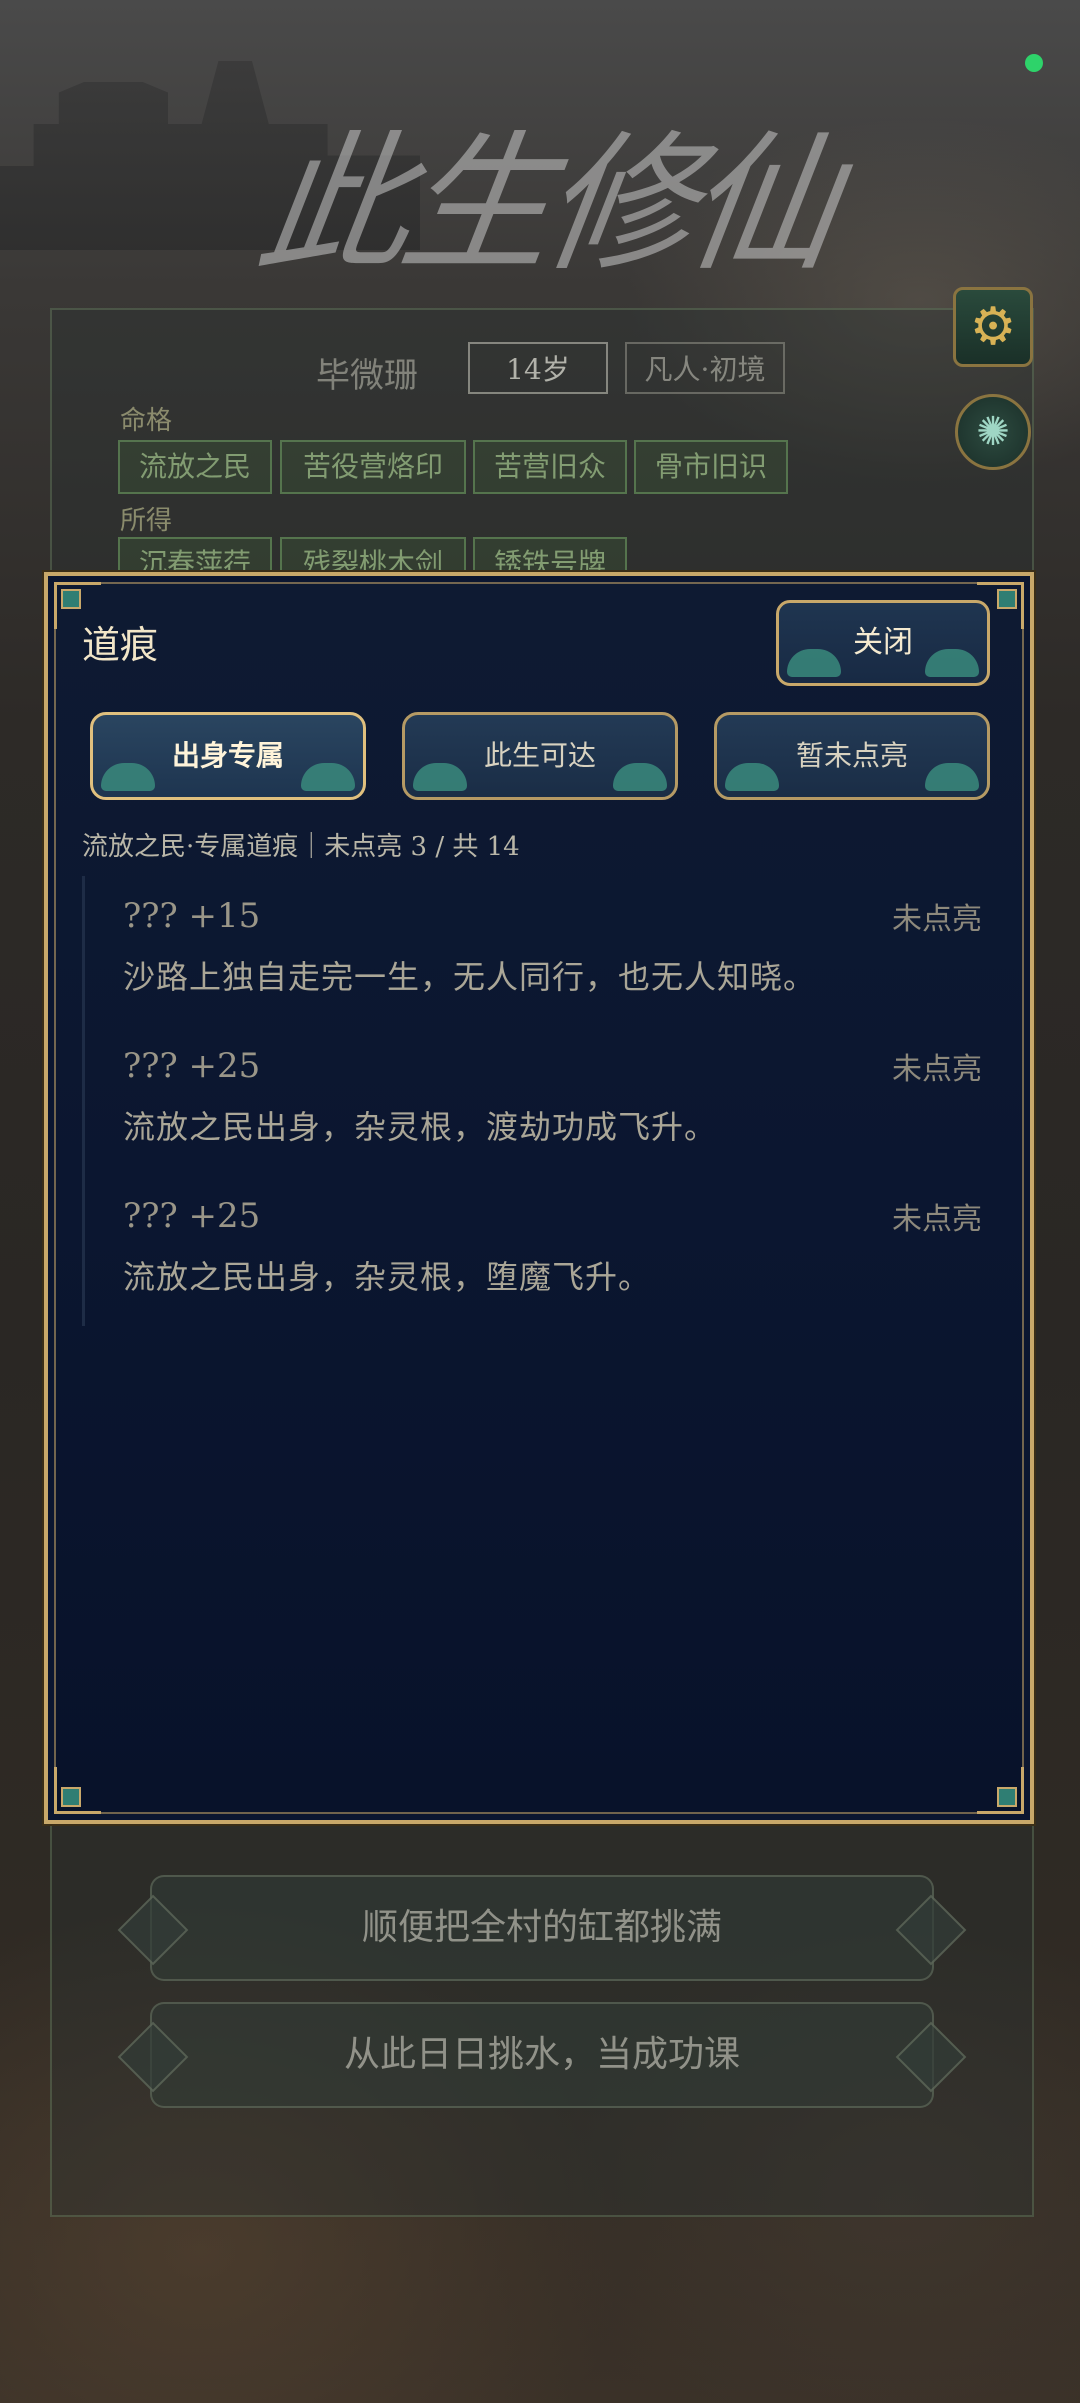  What do you see at coordinates (387, 1277) in the screenshot?
I see `entry-description: 流放之民出身，杂灵根，堕魔飞升。` at bounding box center [387, 1277].